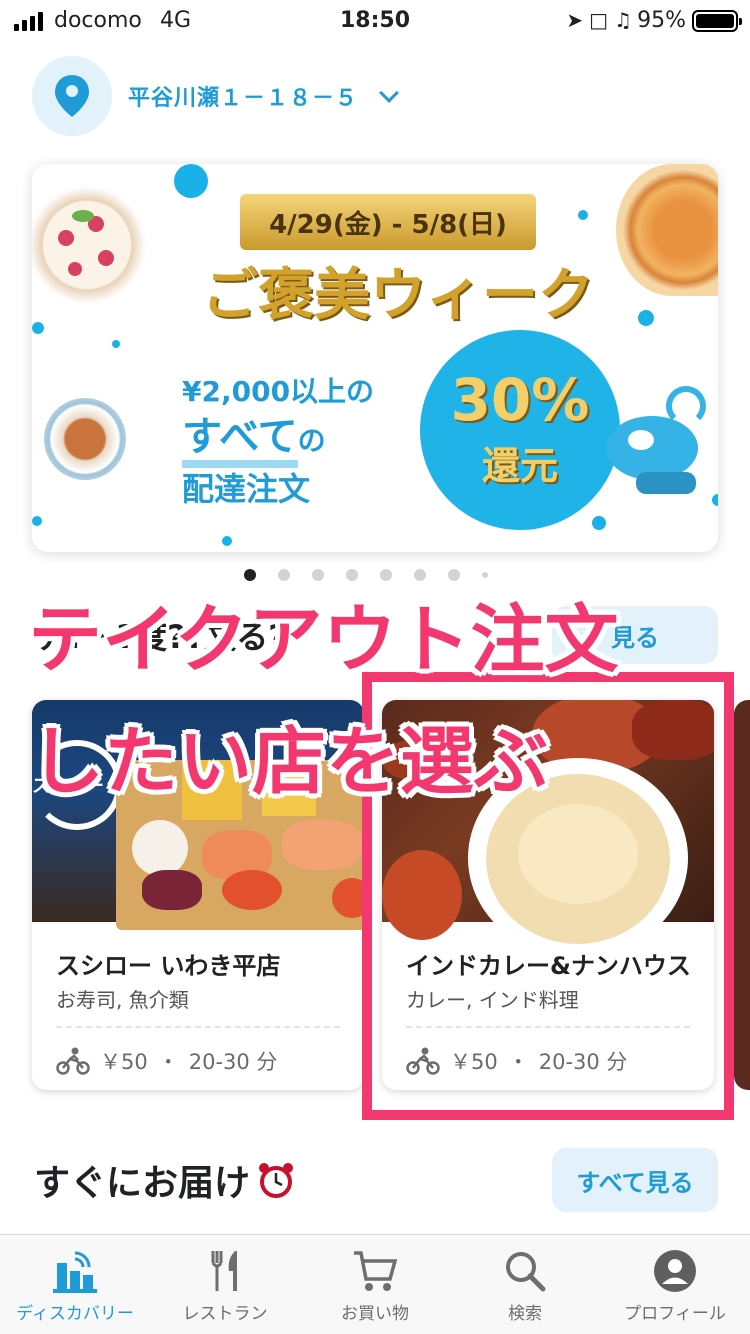  What do you see at coordinates (276, 1180) in the screenshot?
I see `alarm-clock-icon` at bounding box center [276, 1180].